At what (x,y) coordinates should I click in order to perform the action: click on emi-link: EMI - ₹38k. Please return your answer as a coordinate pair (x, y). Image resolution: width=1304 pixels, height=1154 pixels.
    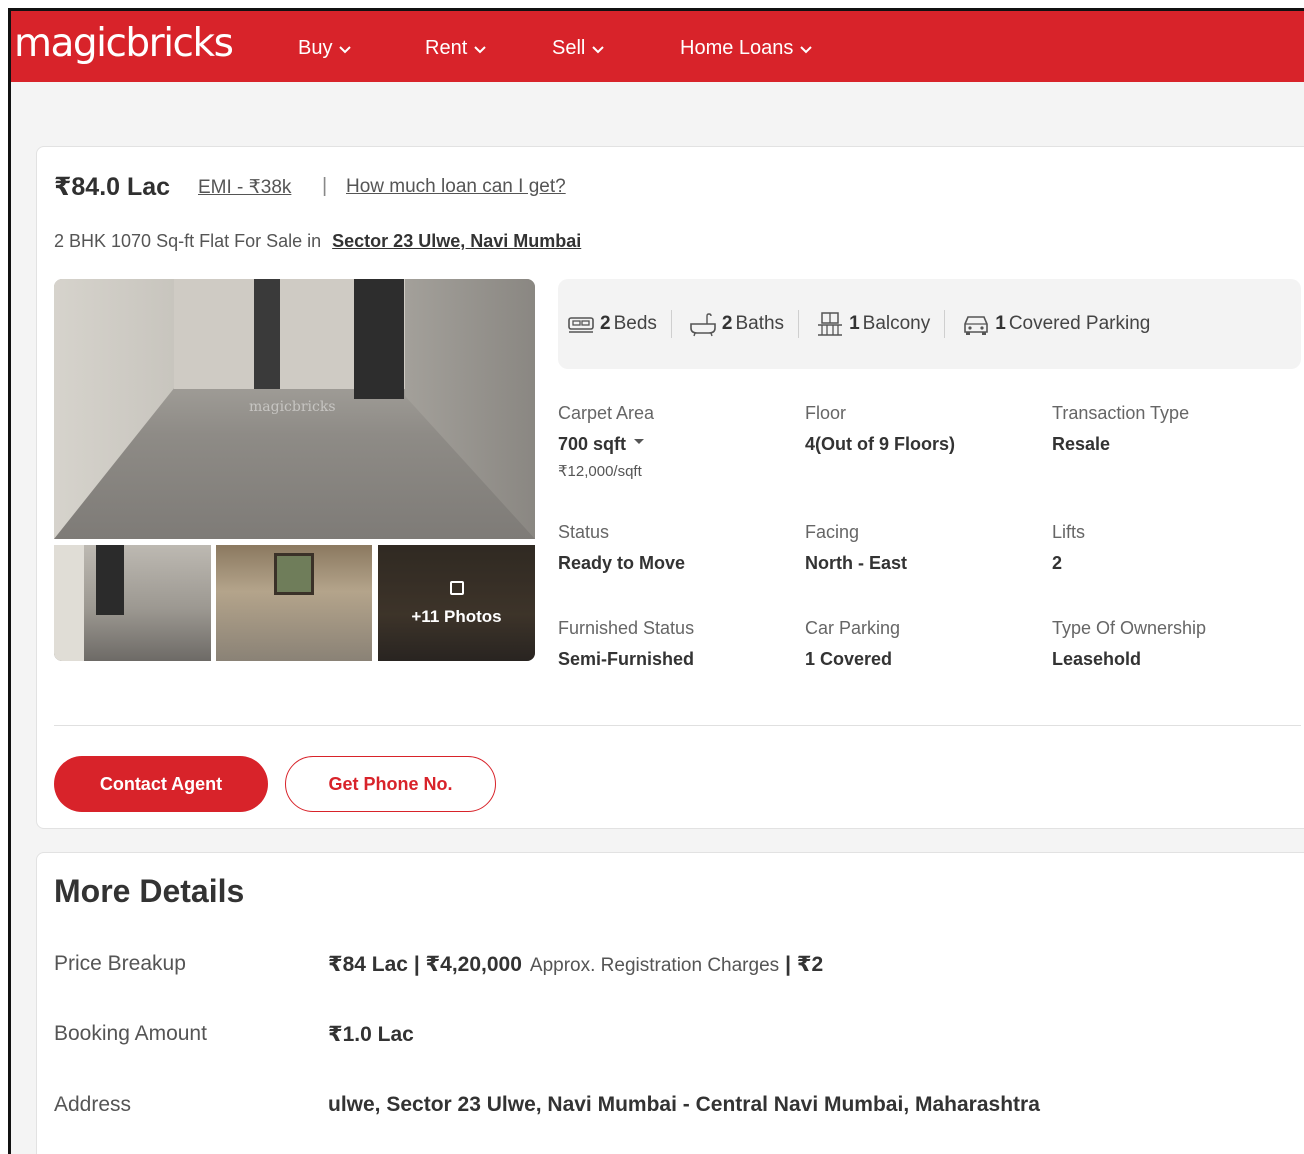
    Looking at the image, I should click on (244, 187).